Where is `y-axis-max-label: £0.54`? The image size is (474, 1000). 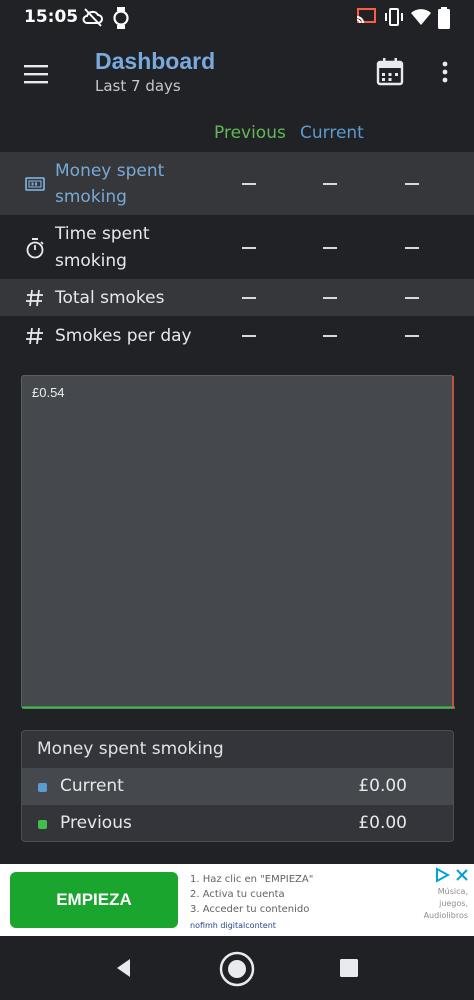
y-axis-max-label: £0.54 is located at coordinates (48, 392).